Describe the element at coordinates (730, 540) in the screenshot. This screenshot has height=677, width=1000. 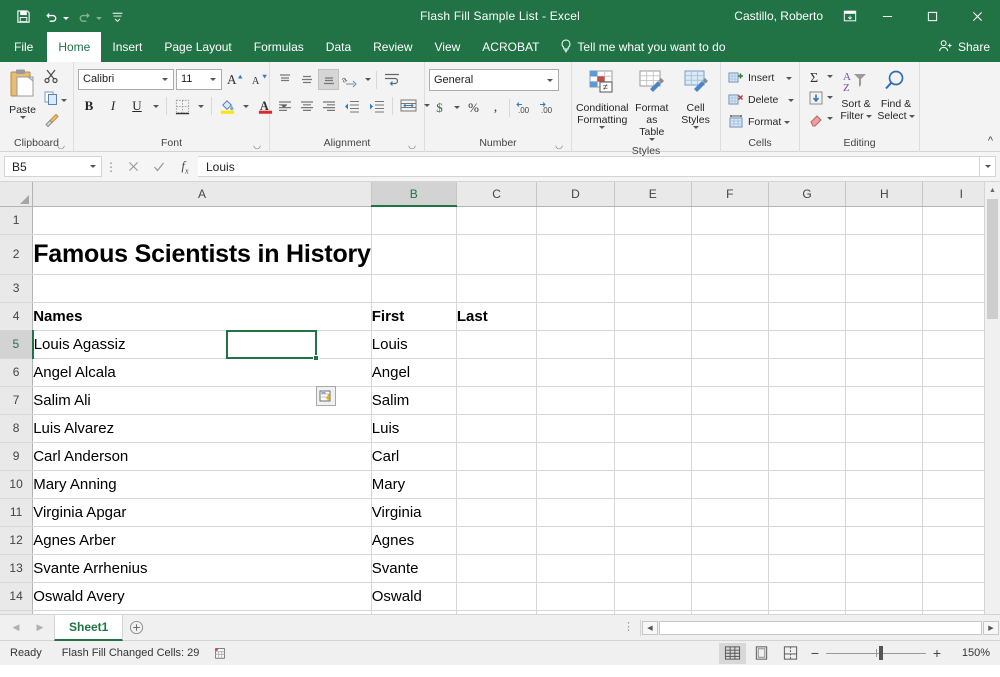
I see `cell-f12` at that location.